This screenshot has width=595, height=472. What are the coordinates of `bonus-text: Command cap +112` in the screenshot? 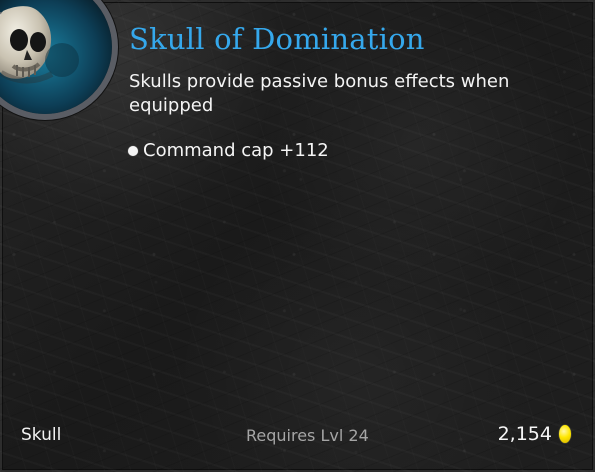 It's located at (236, 150).